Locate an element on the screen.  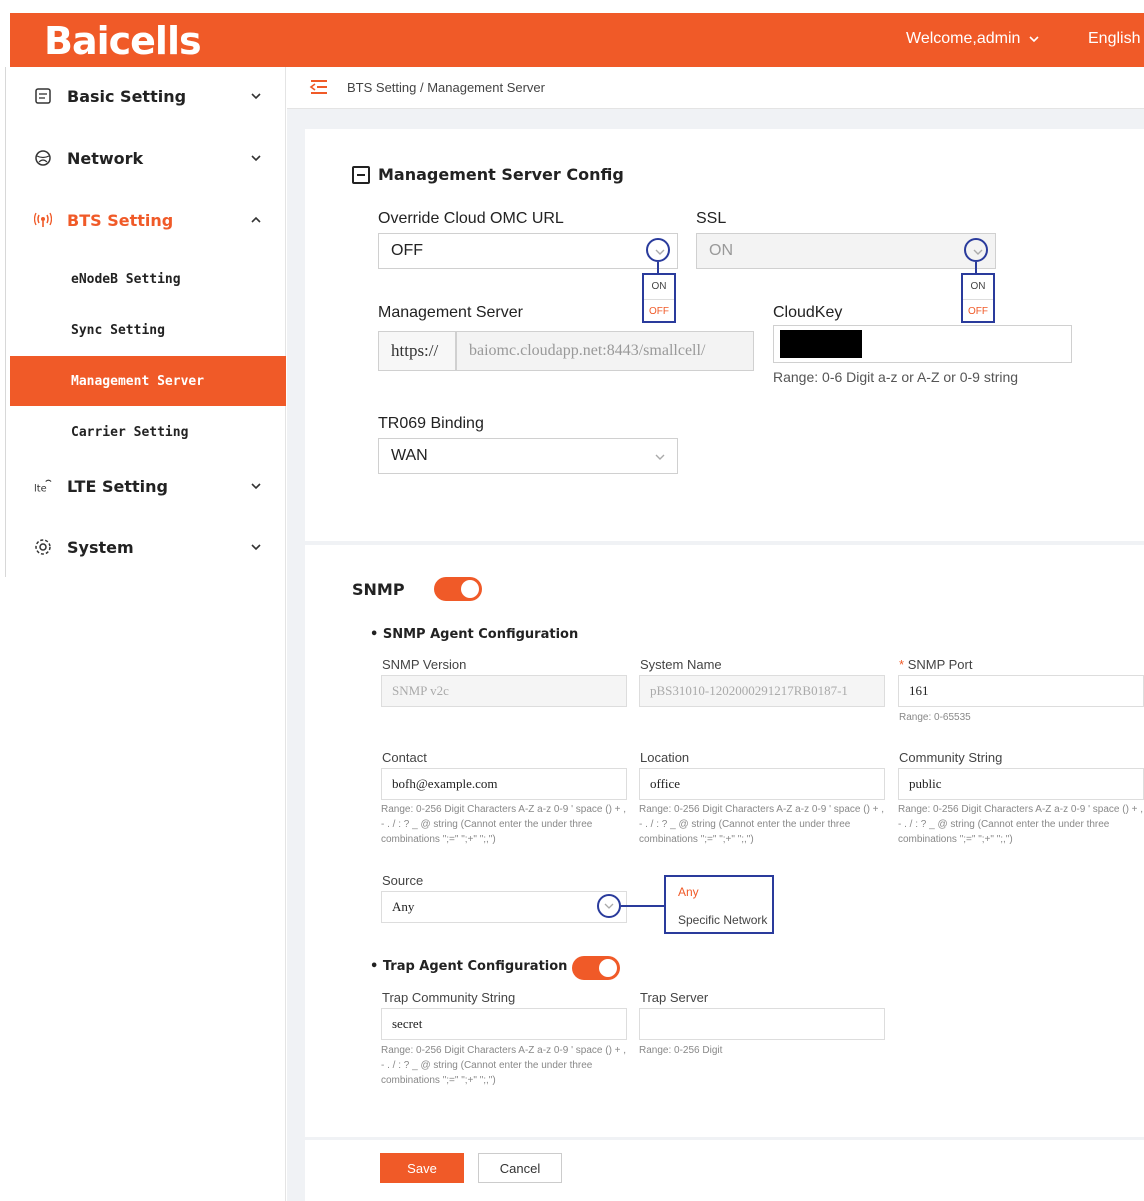
tr069-value: WAN is located at coordinates (409, 455).